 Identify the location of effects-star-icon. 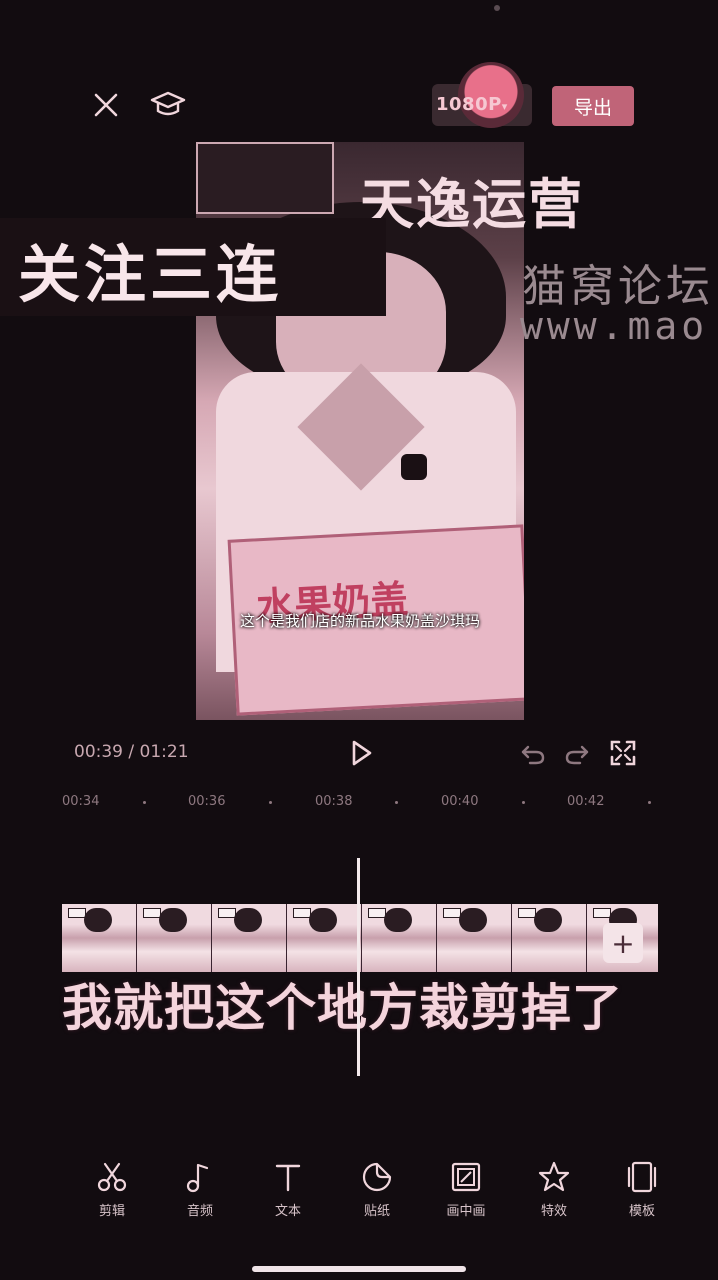
(554, 1176).